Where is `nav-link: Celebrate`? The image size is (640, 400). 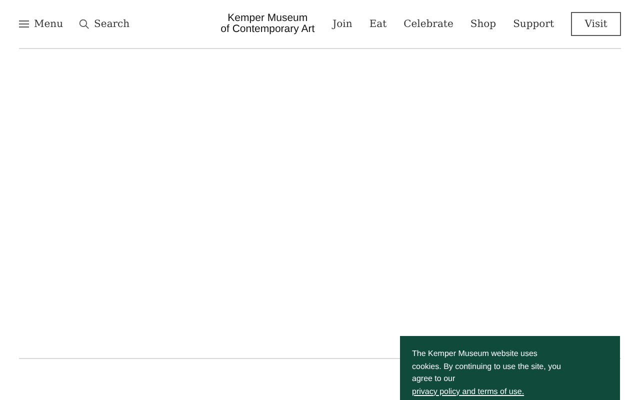 nav-link: Celebrate is located at coordinates (429, 24).